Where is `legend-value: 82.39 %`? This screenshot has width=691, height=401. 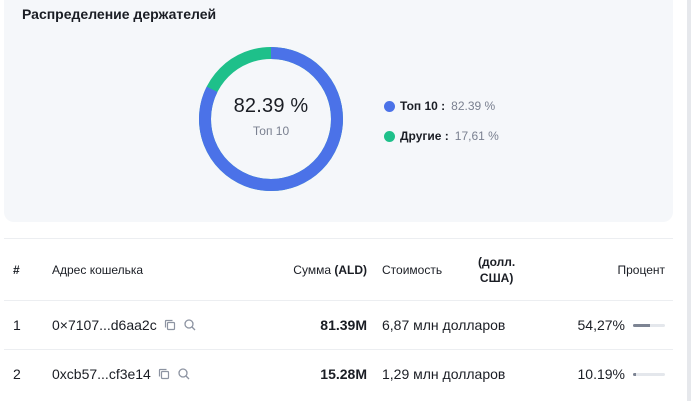
legend-value: 82.39 % is located at coordinates (473, 106).